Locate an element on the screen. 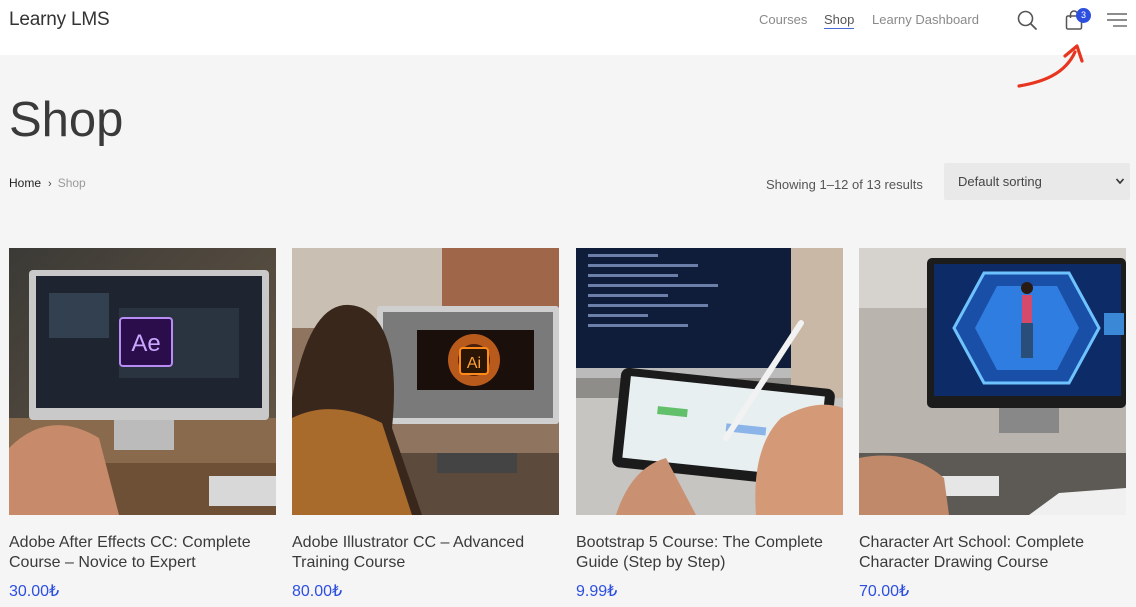 This screenshot has width=1136, height=607. sort-selected-value: Default sorting is located at coordinates (1000, 181).